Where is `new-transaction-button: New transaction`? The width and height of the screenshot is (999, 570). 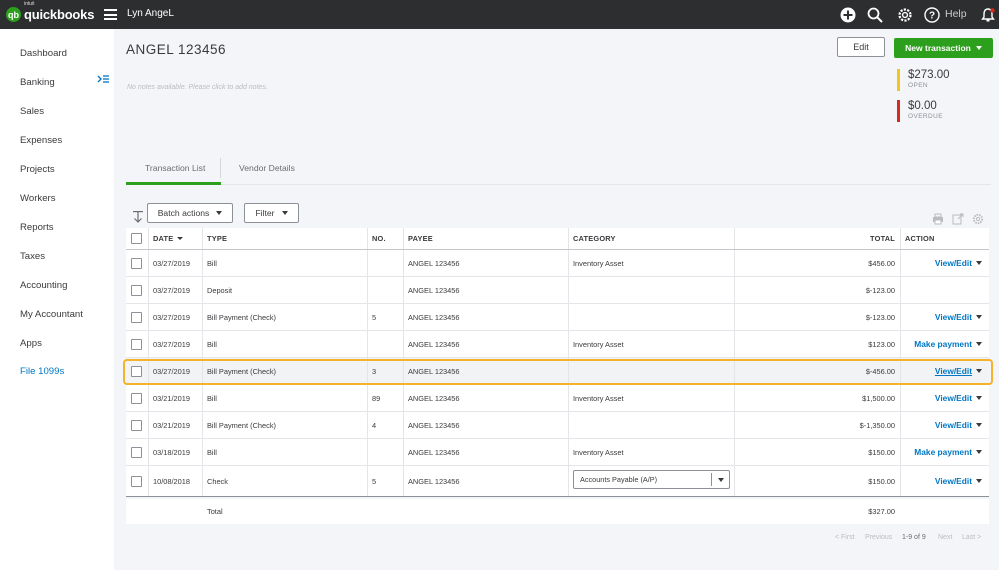
new-transaction-button: New transaction is located at coordinates (943, 48).